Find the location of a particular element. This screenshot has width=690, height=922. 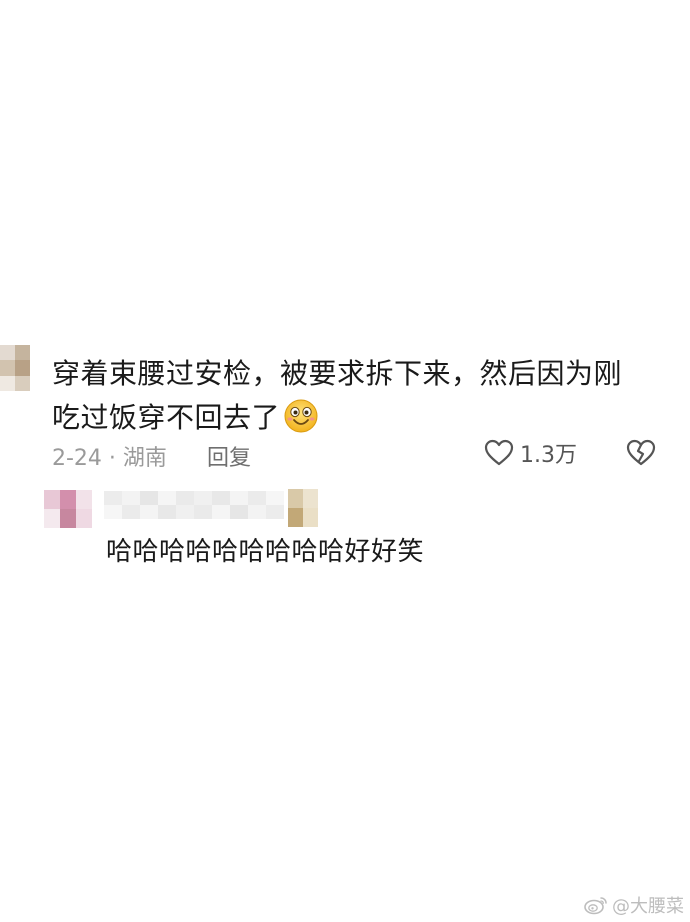

commenter-avatar is located at coordinates (15, 368).